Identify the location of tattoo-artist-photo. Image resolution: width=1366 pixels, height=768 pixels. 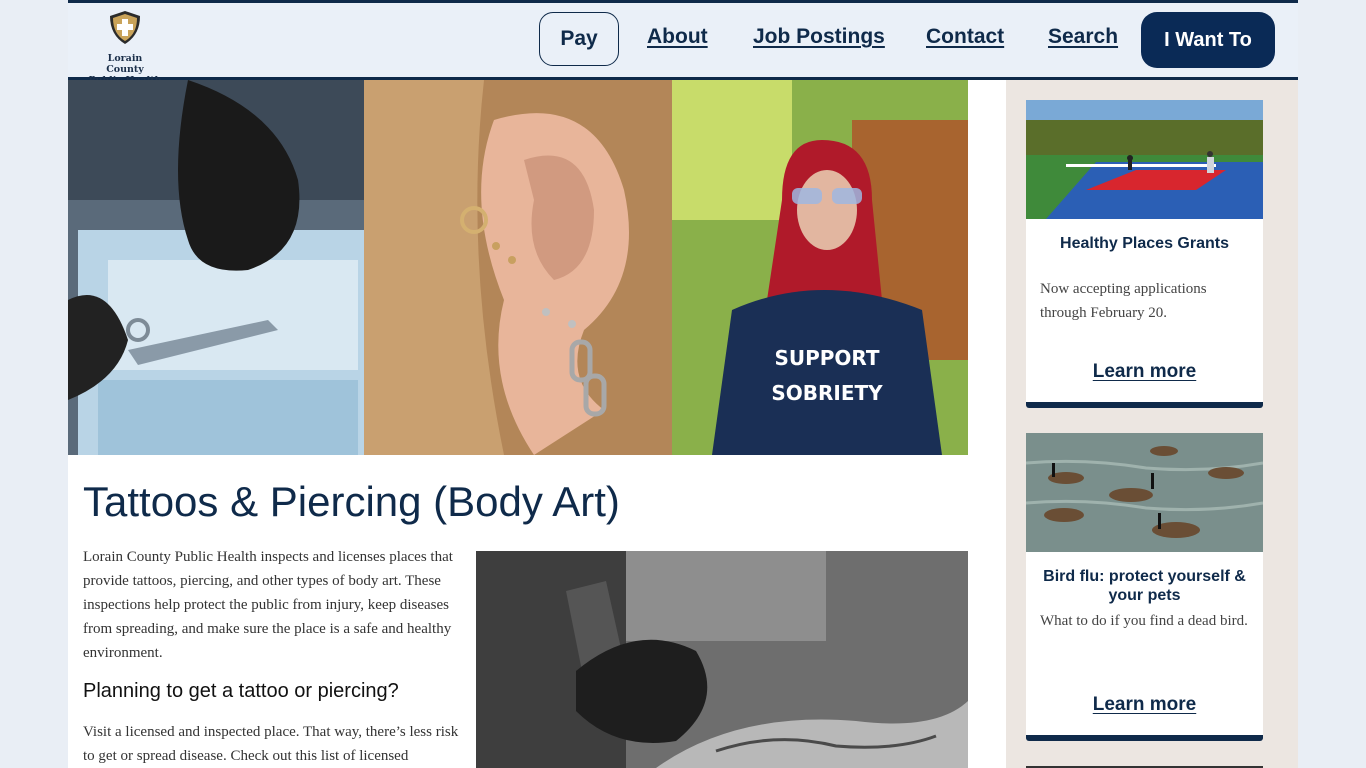
(722, 659).